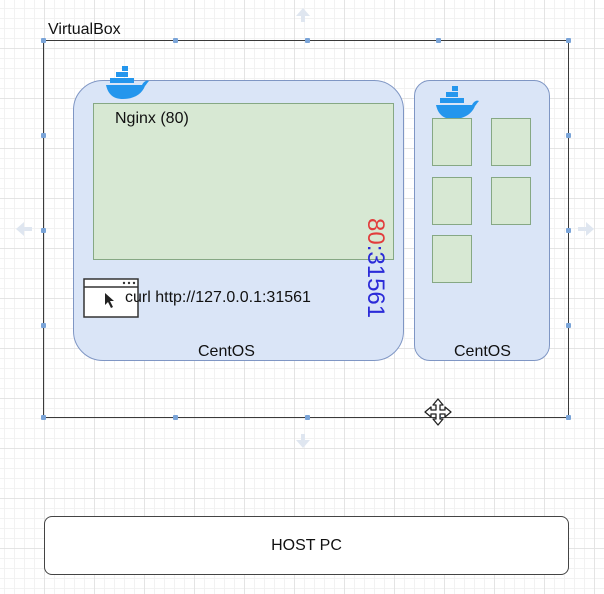  Describe the element at coordinates (438, 412) in the screenshot. I see `move-cursor-icon` at that location.